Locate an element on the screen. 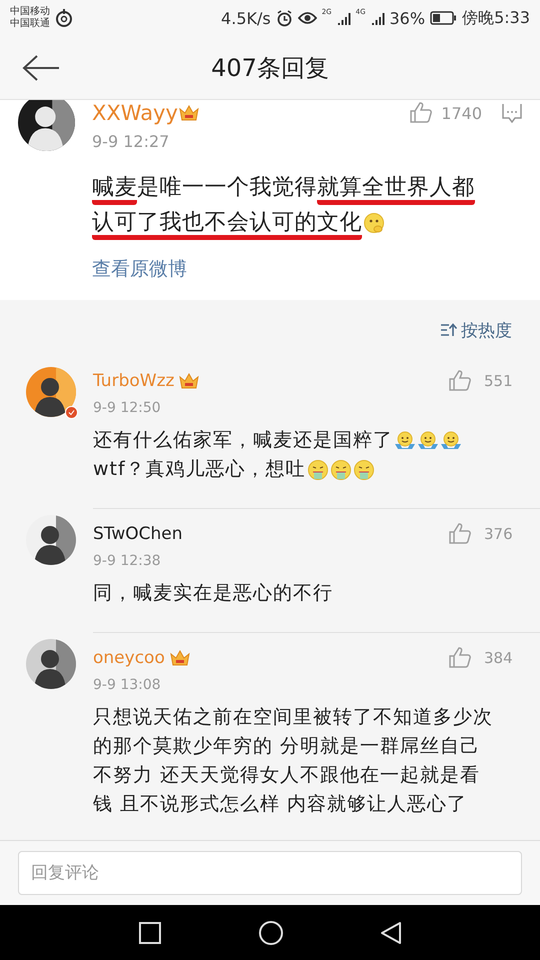 The image size is (540, 960). page-title: 407条回复 is located at coordinates (270, 68).